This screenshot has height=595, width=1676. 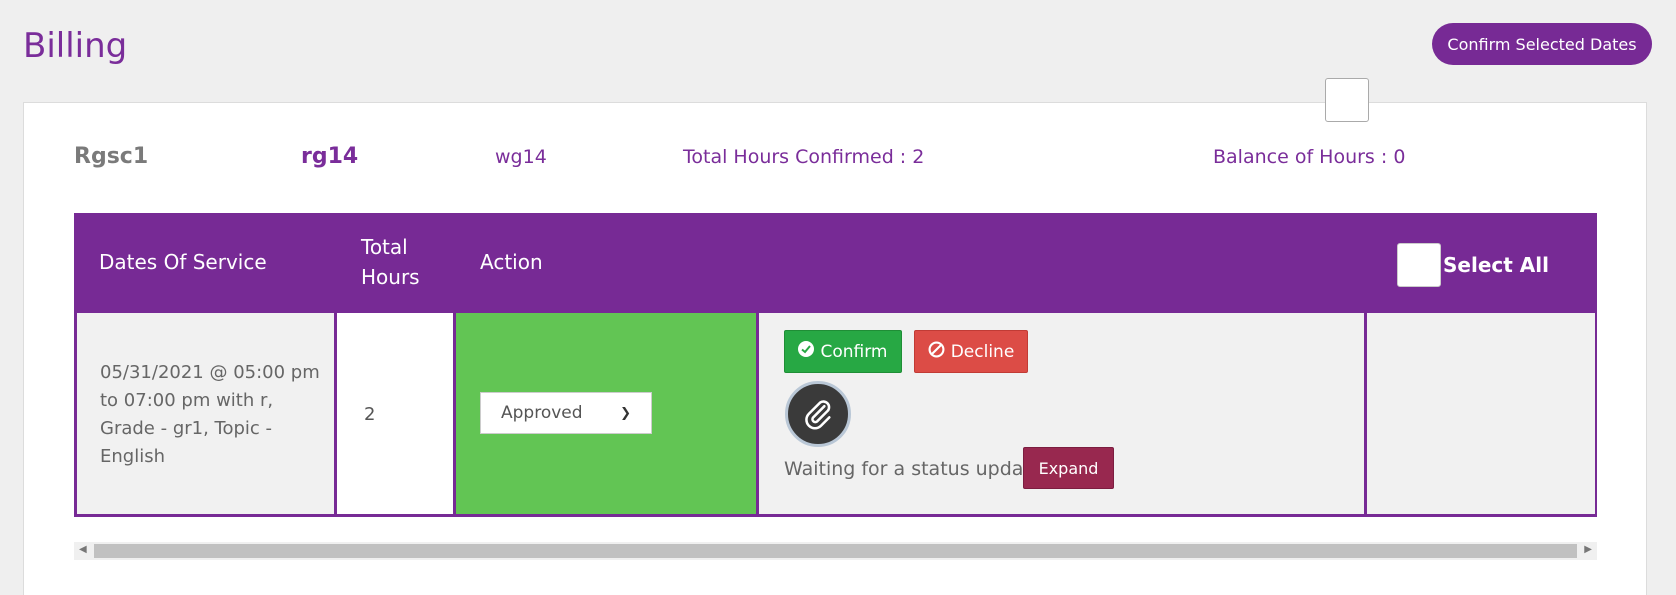 I want to click on expand-button: Expand, so click(x=1068, y=468).